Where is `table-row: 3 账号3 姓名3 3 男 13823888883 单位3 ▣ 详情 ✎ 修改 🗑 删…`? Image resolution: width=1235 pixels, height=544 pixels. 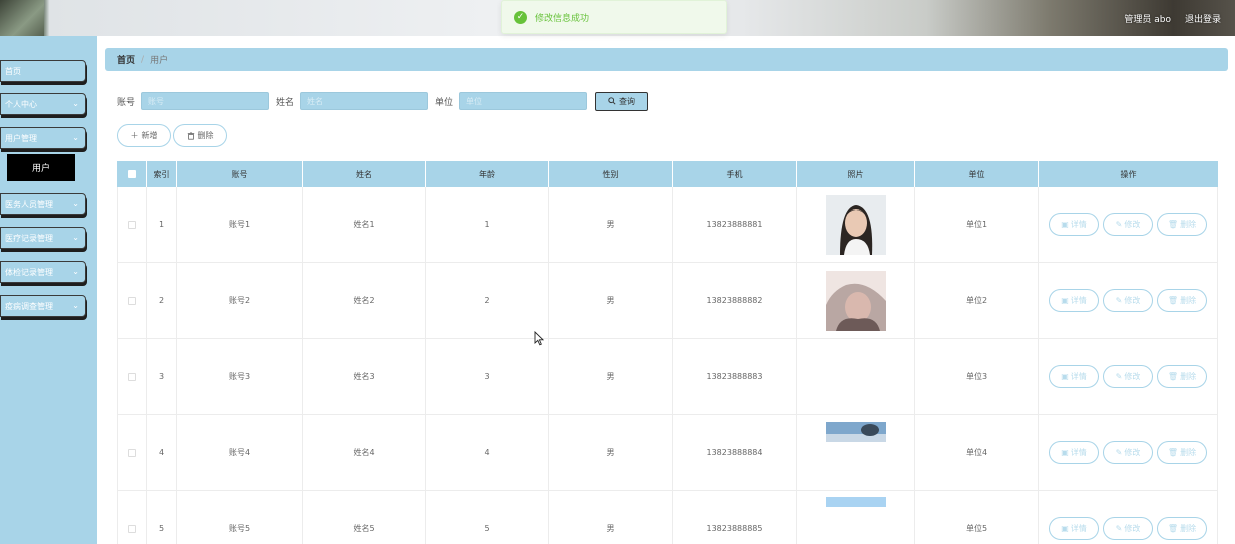
table-row: 3 账号3 姓名3 3 男 13823888883 单位3 ▣ 详情 ✎ 修改 🗑 删… is located at coordinates (667, 377).